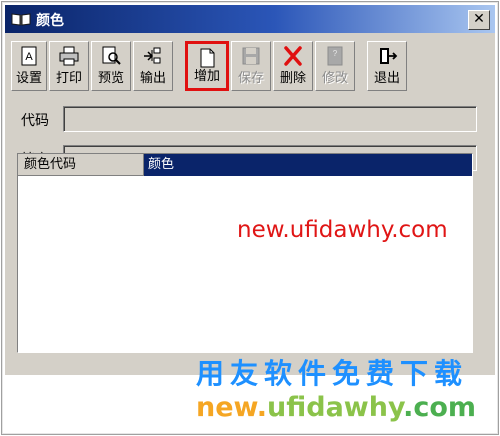 Image resolution: width=500 pixels, height=436 pixels. I want to click on printer-icon, so click(69, 56).